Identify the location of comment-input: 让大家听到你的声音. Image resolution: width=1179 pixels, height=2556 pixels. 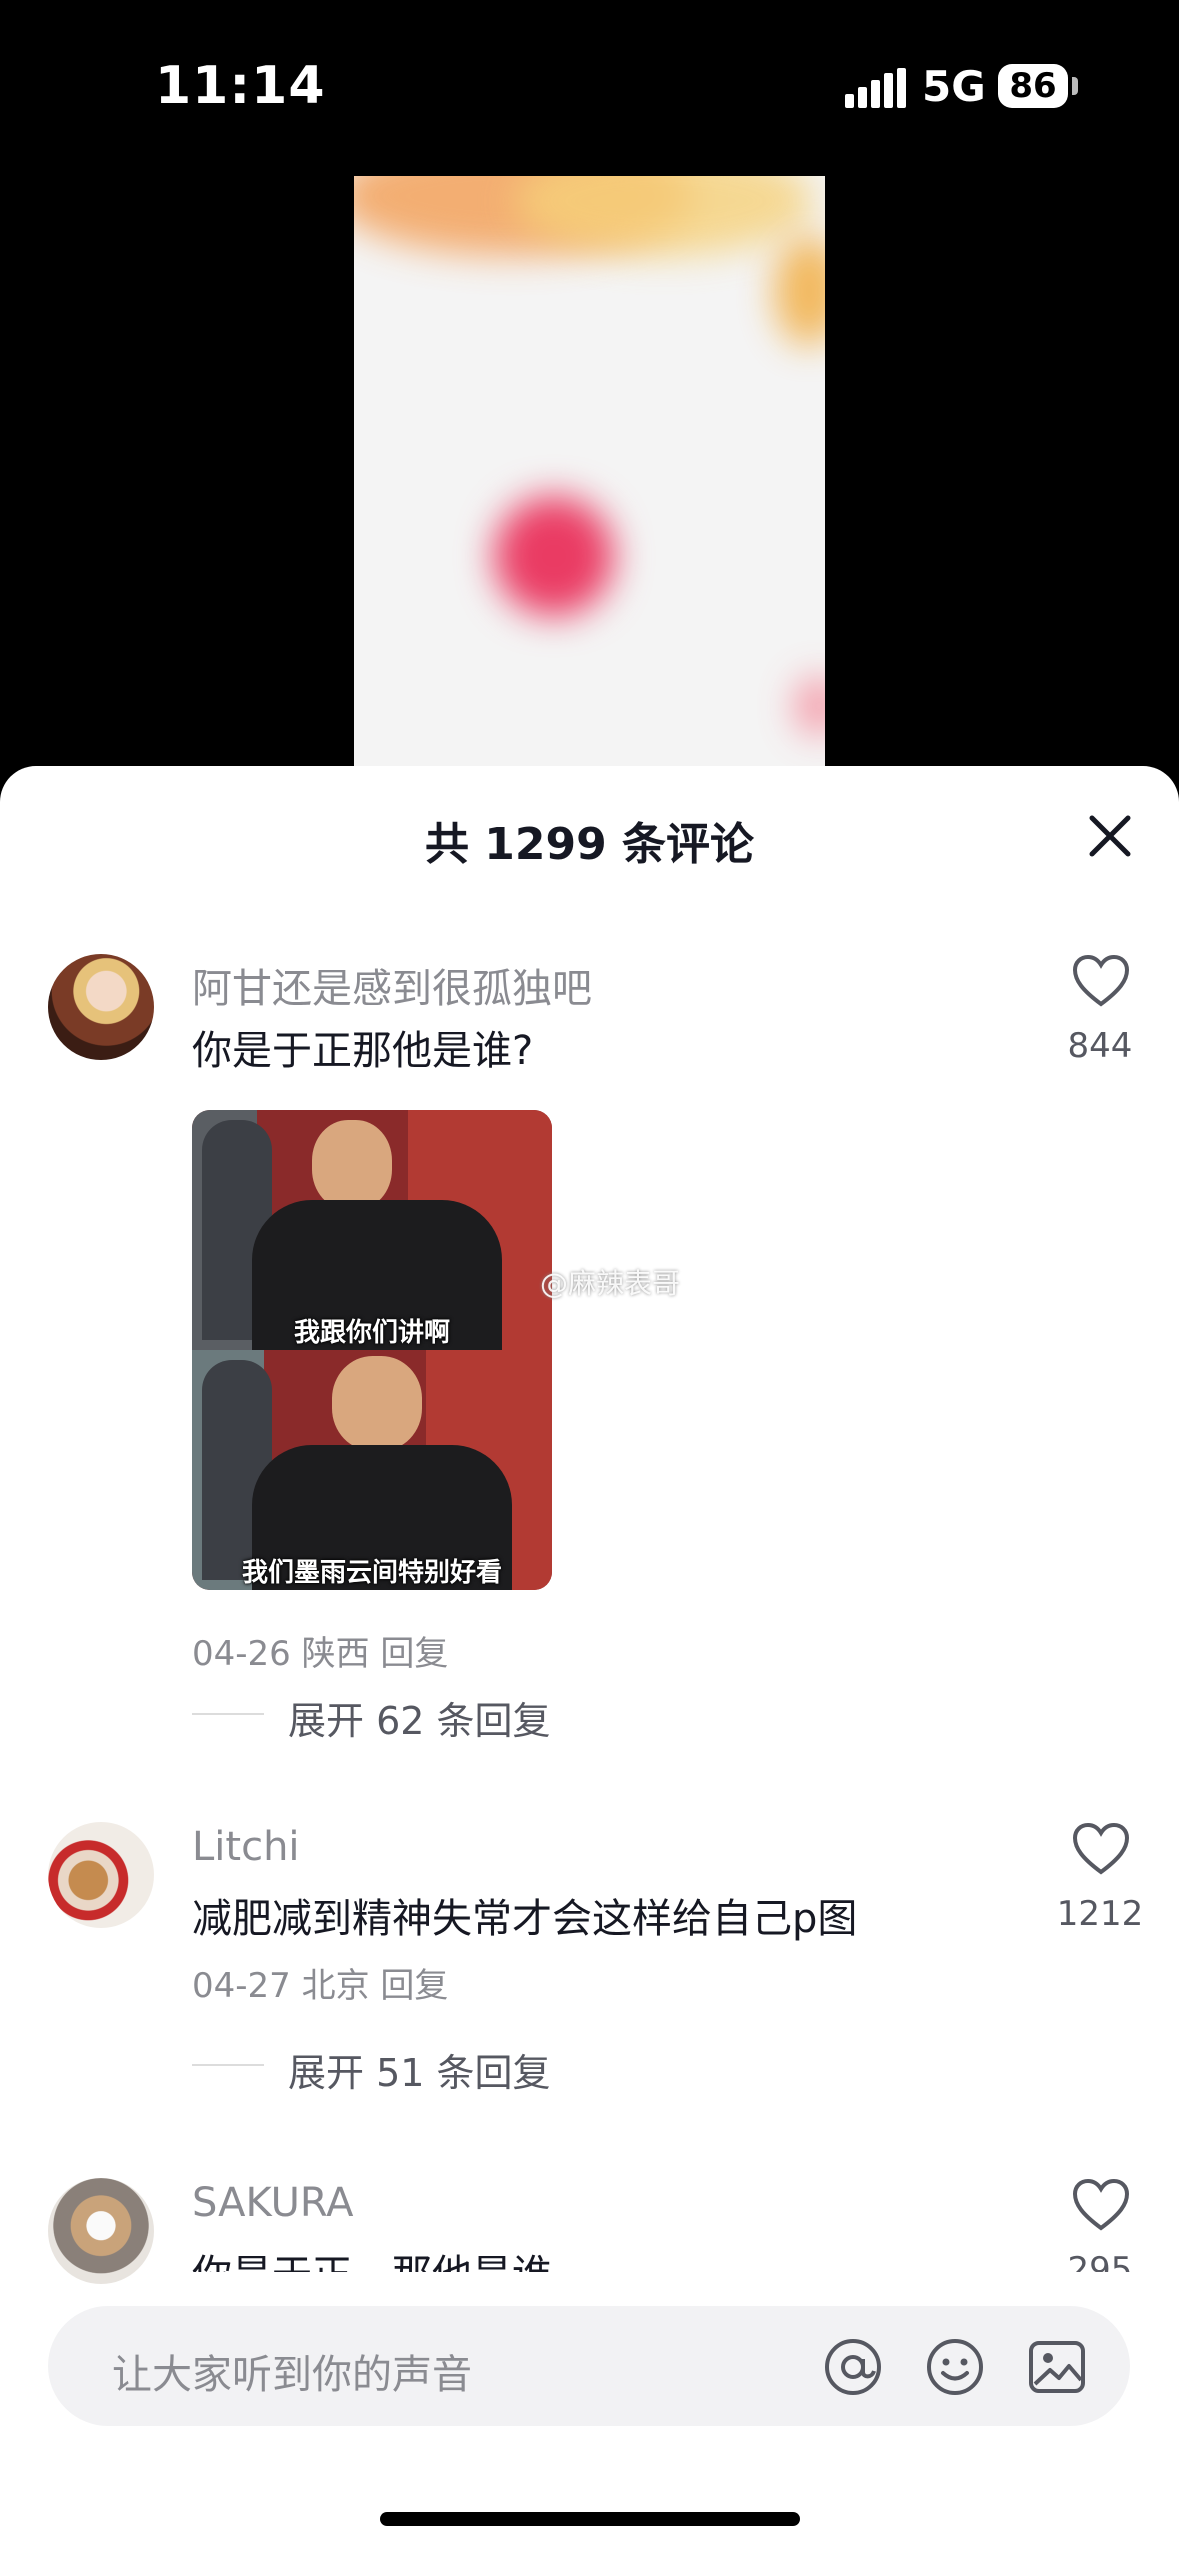
(589, 2366).